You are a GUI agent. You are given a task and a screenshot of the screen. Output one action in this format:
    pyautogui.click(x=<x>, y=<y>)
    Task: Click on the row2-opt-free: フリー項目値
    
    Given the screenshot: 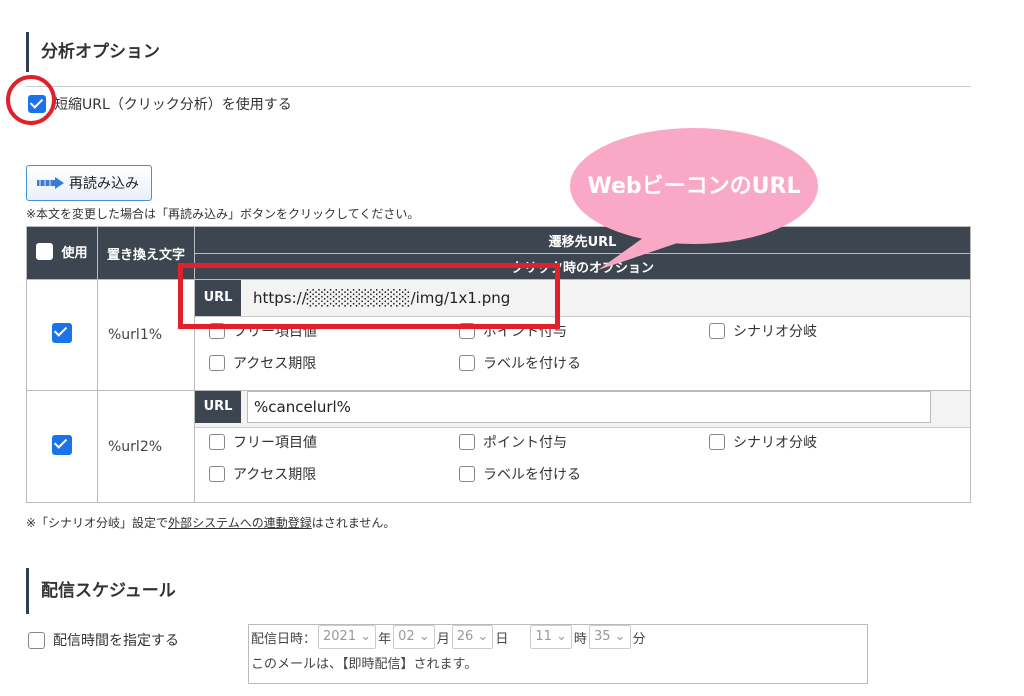 What is the action you would take?
    pyautogui.click(x=334, y=442)
    